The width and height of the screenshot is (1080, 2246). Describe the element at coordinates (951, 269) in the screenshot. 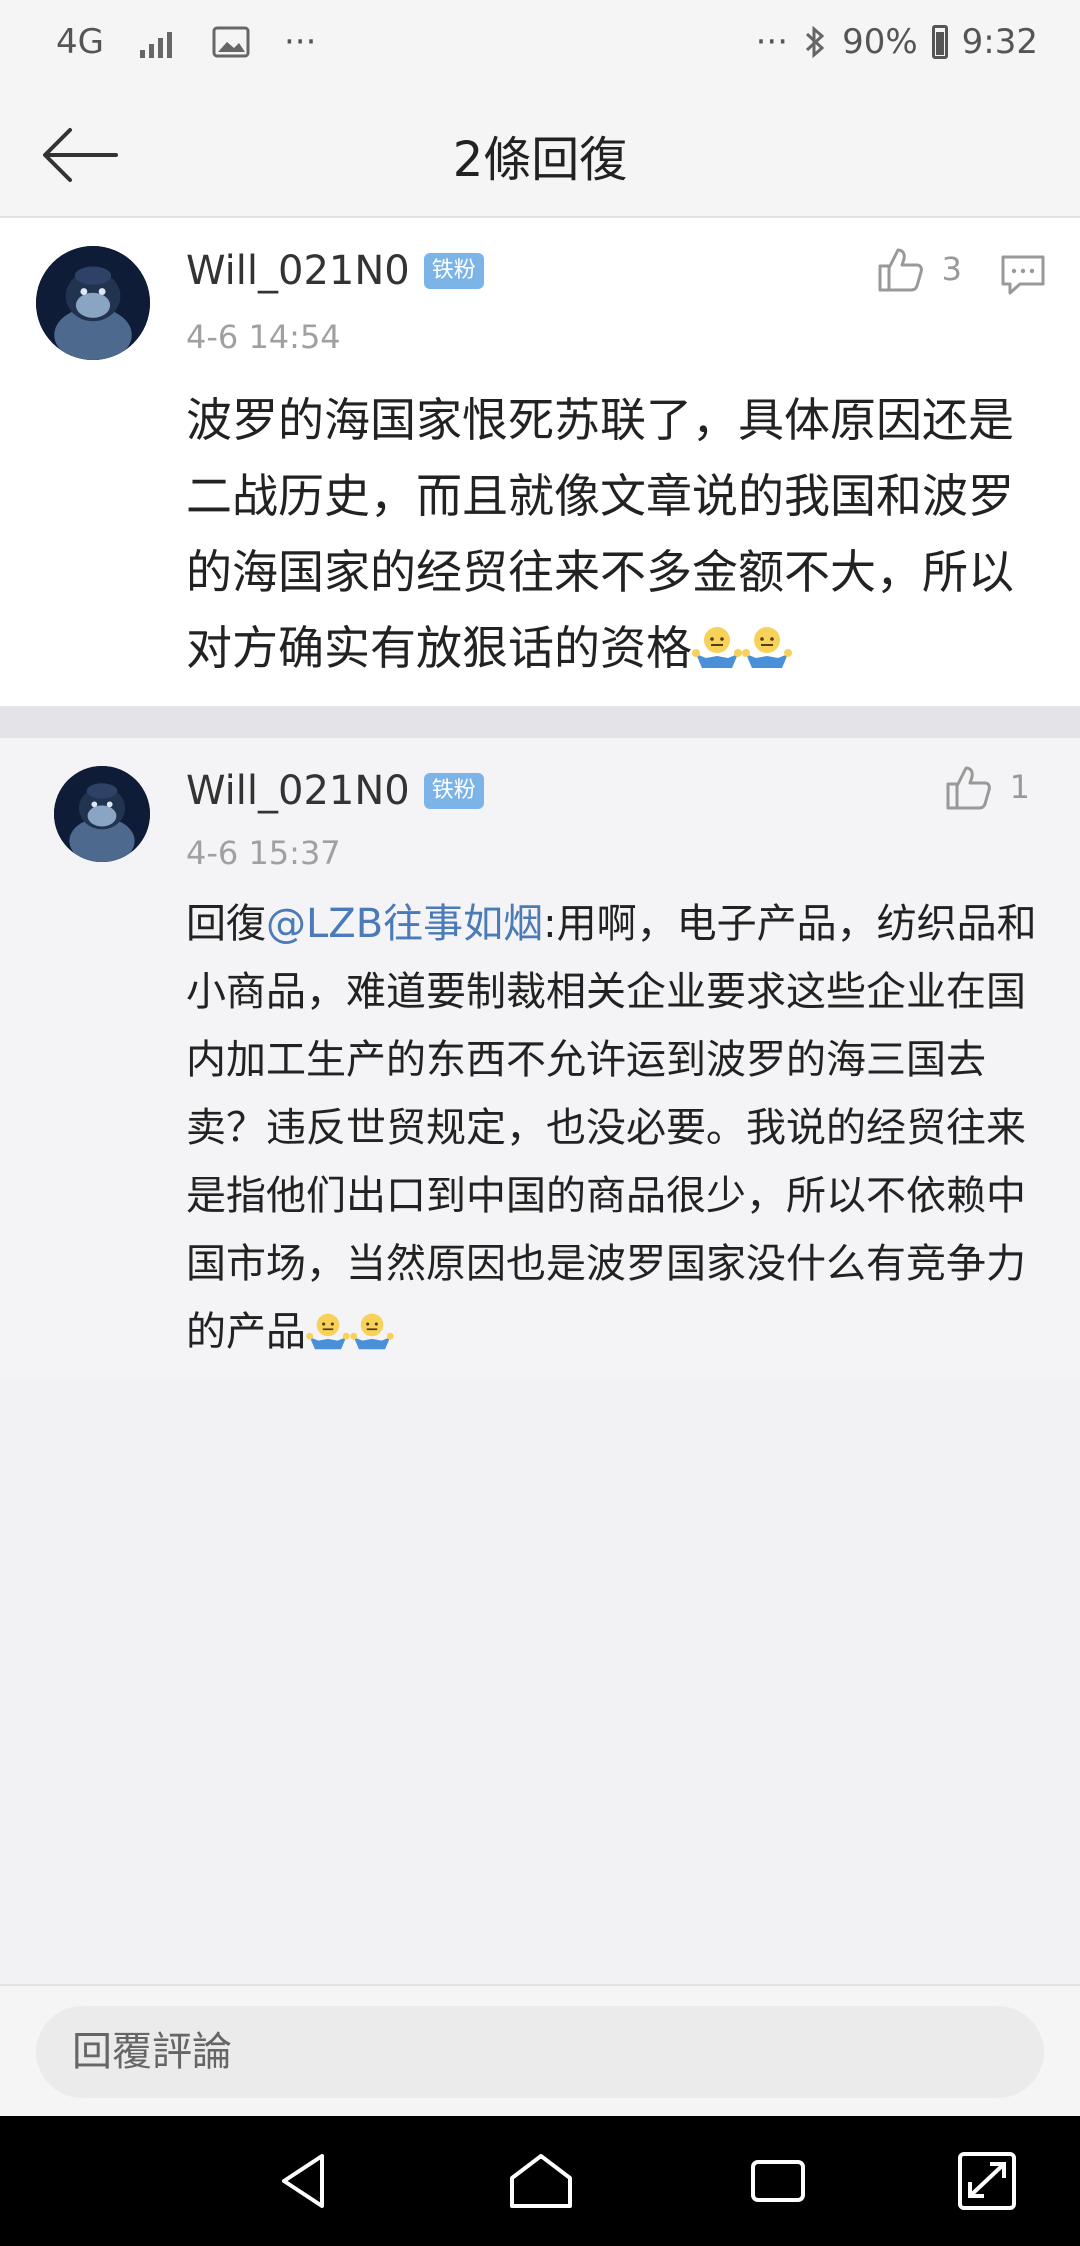

I see `like-count: 3` at that location.